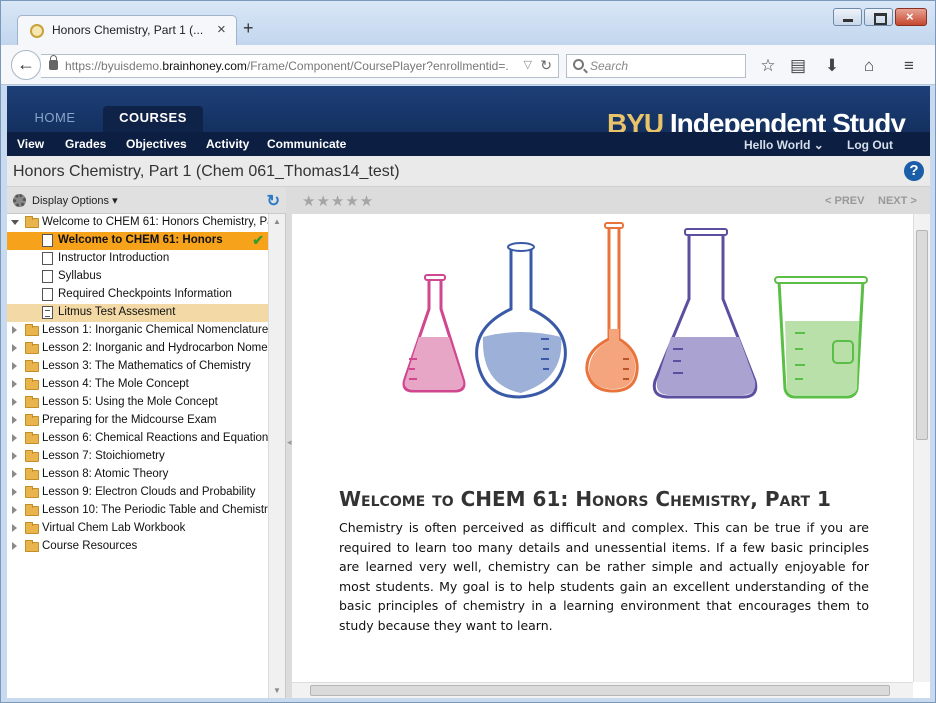 The width and height of the screenshot is (936, 703). Describe the element at coordinates (153, 119) in the screenshot. I see `nav-courses: COURSES` at that location.